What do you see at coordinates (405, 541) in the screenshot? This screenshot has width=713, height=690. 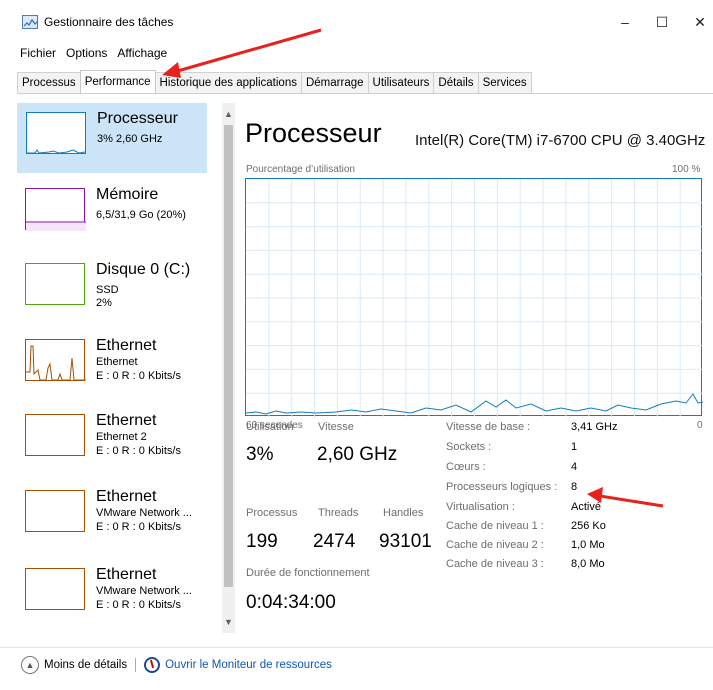 I see `handles-value: 93101` at bounding box center [405, 541].